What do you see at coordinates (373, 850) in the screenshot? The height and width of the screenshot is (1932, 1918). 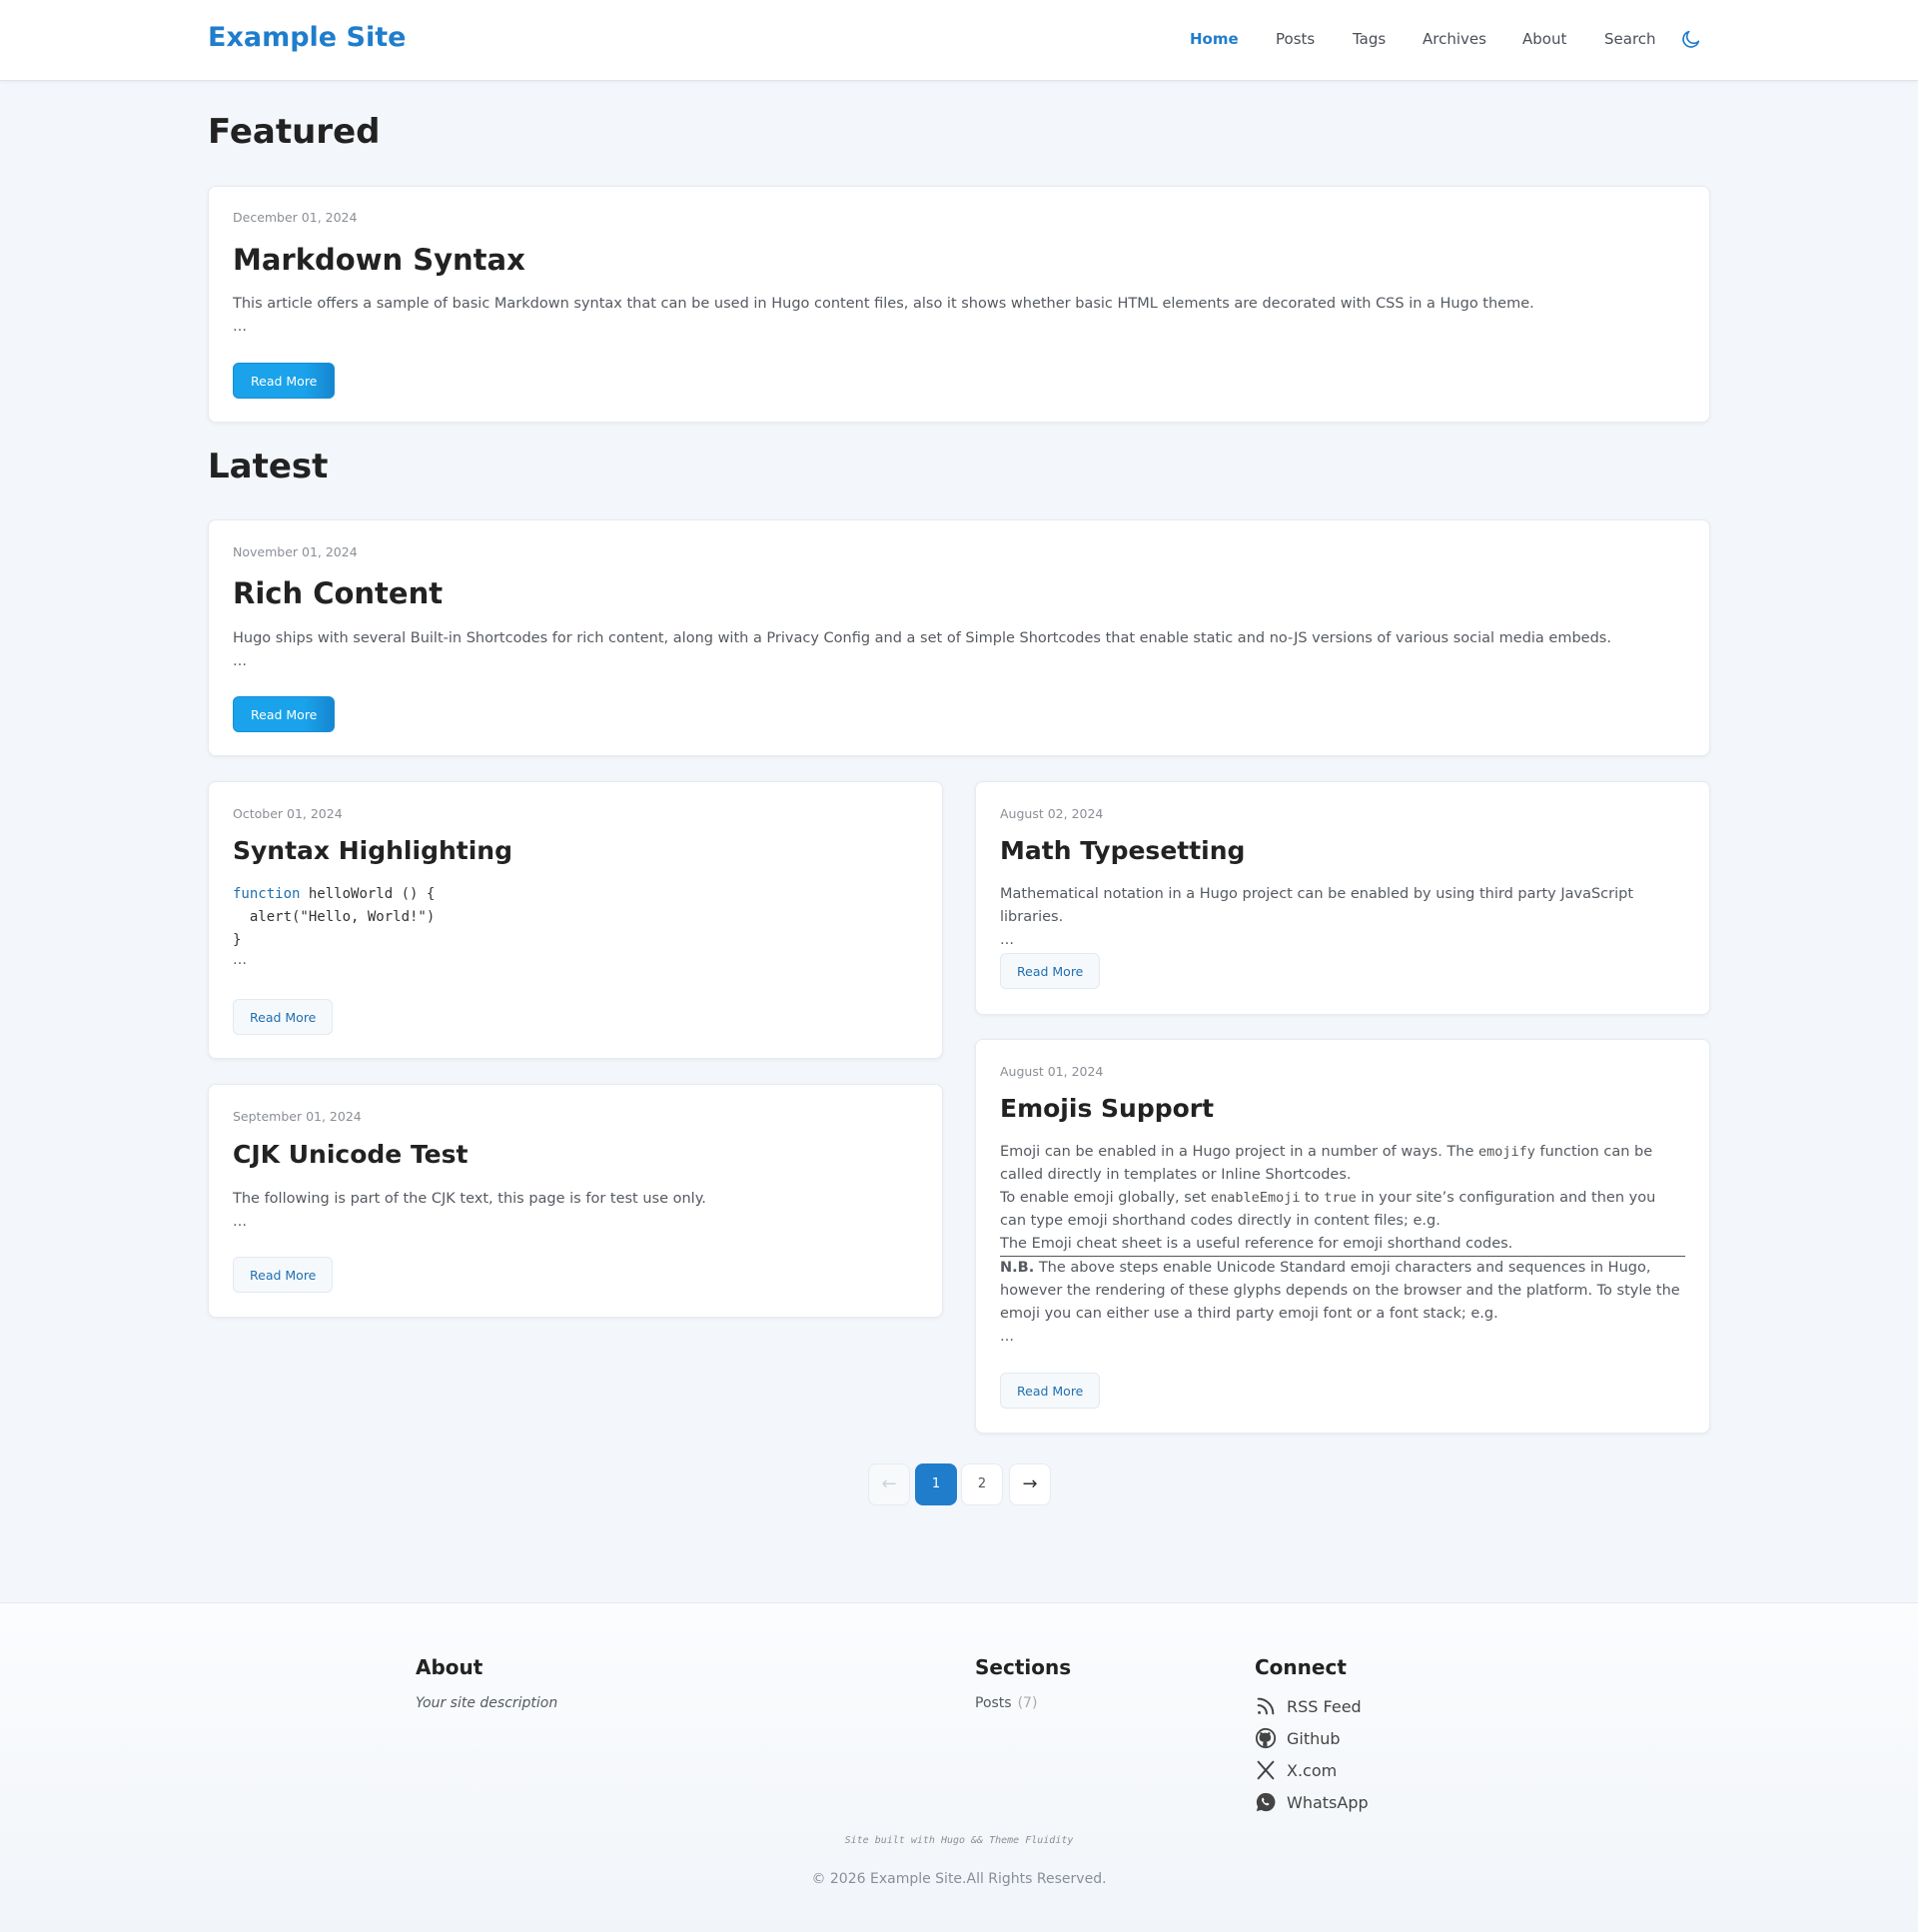 I see `post-title: Syntax Highlighting` at bounding box center [373, 850].